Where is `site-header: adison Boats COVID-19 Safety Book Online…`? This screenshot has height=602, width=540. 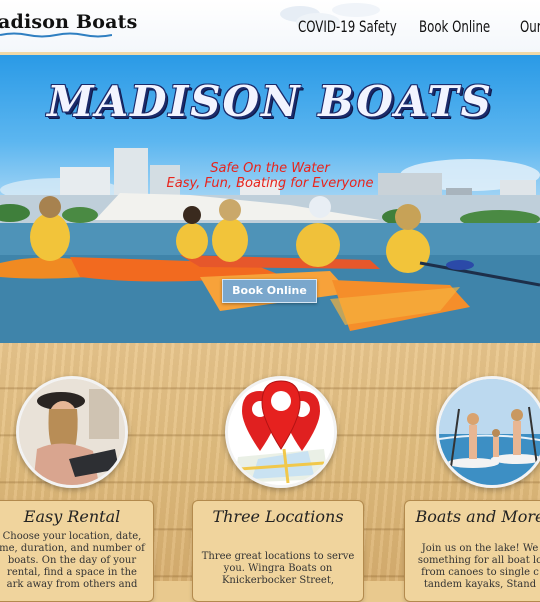
site-header: adison Boats COVID-19 Safety Book Online… is located at coordinates (270, 27).